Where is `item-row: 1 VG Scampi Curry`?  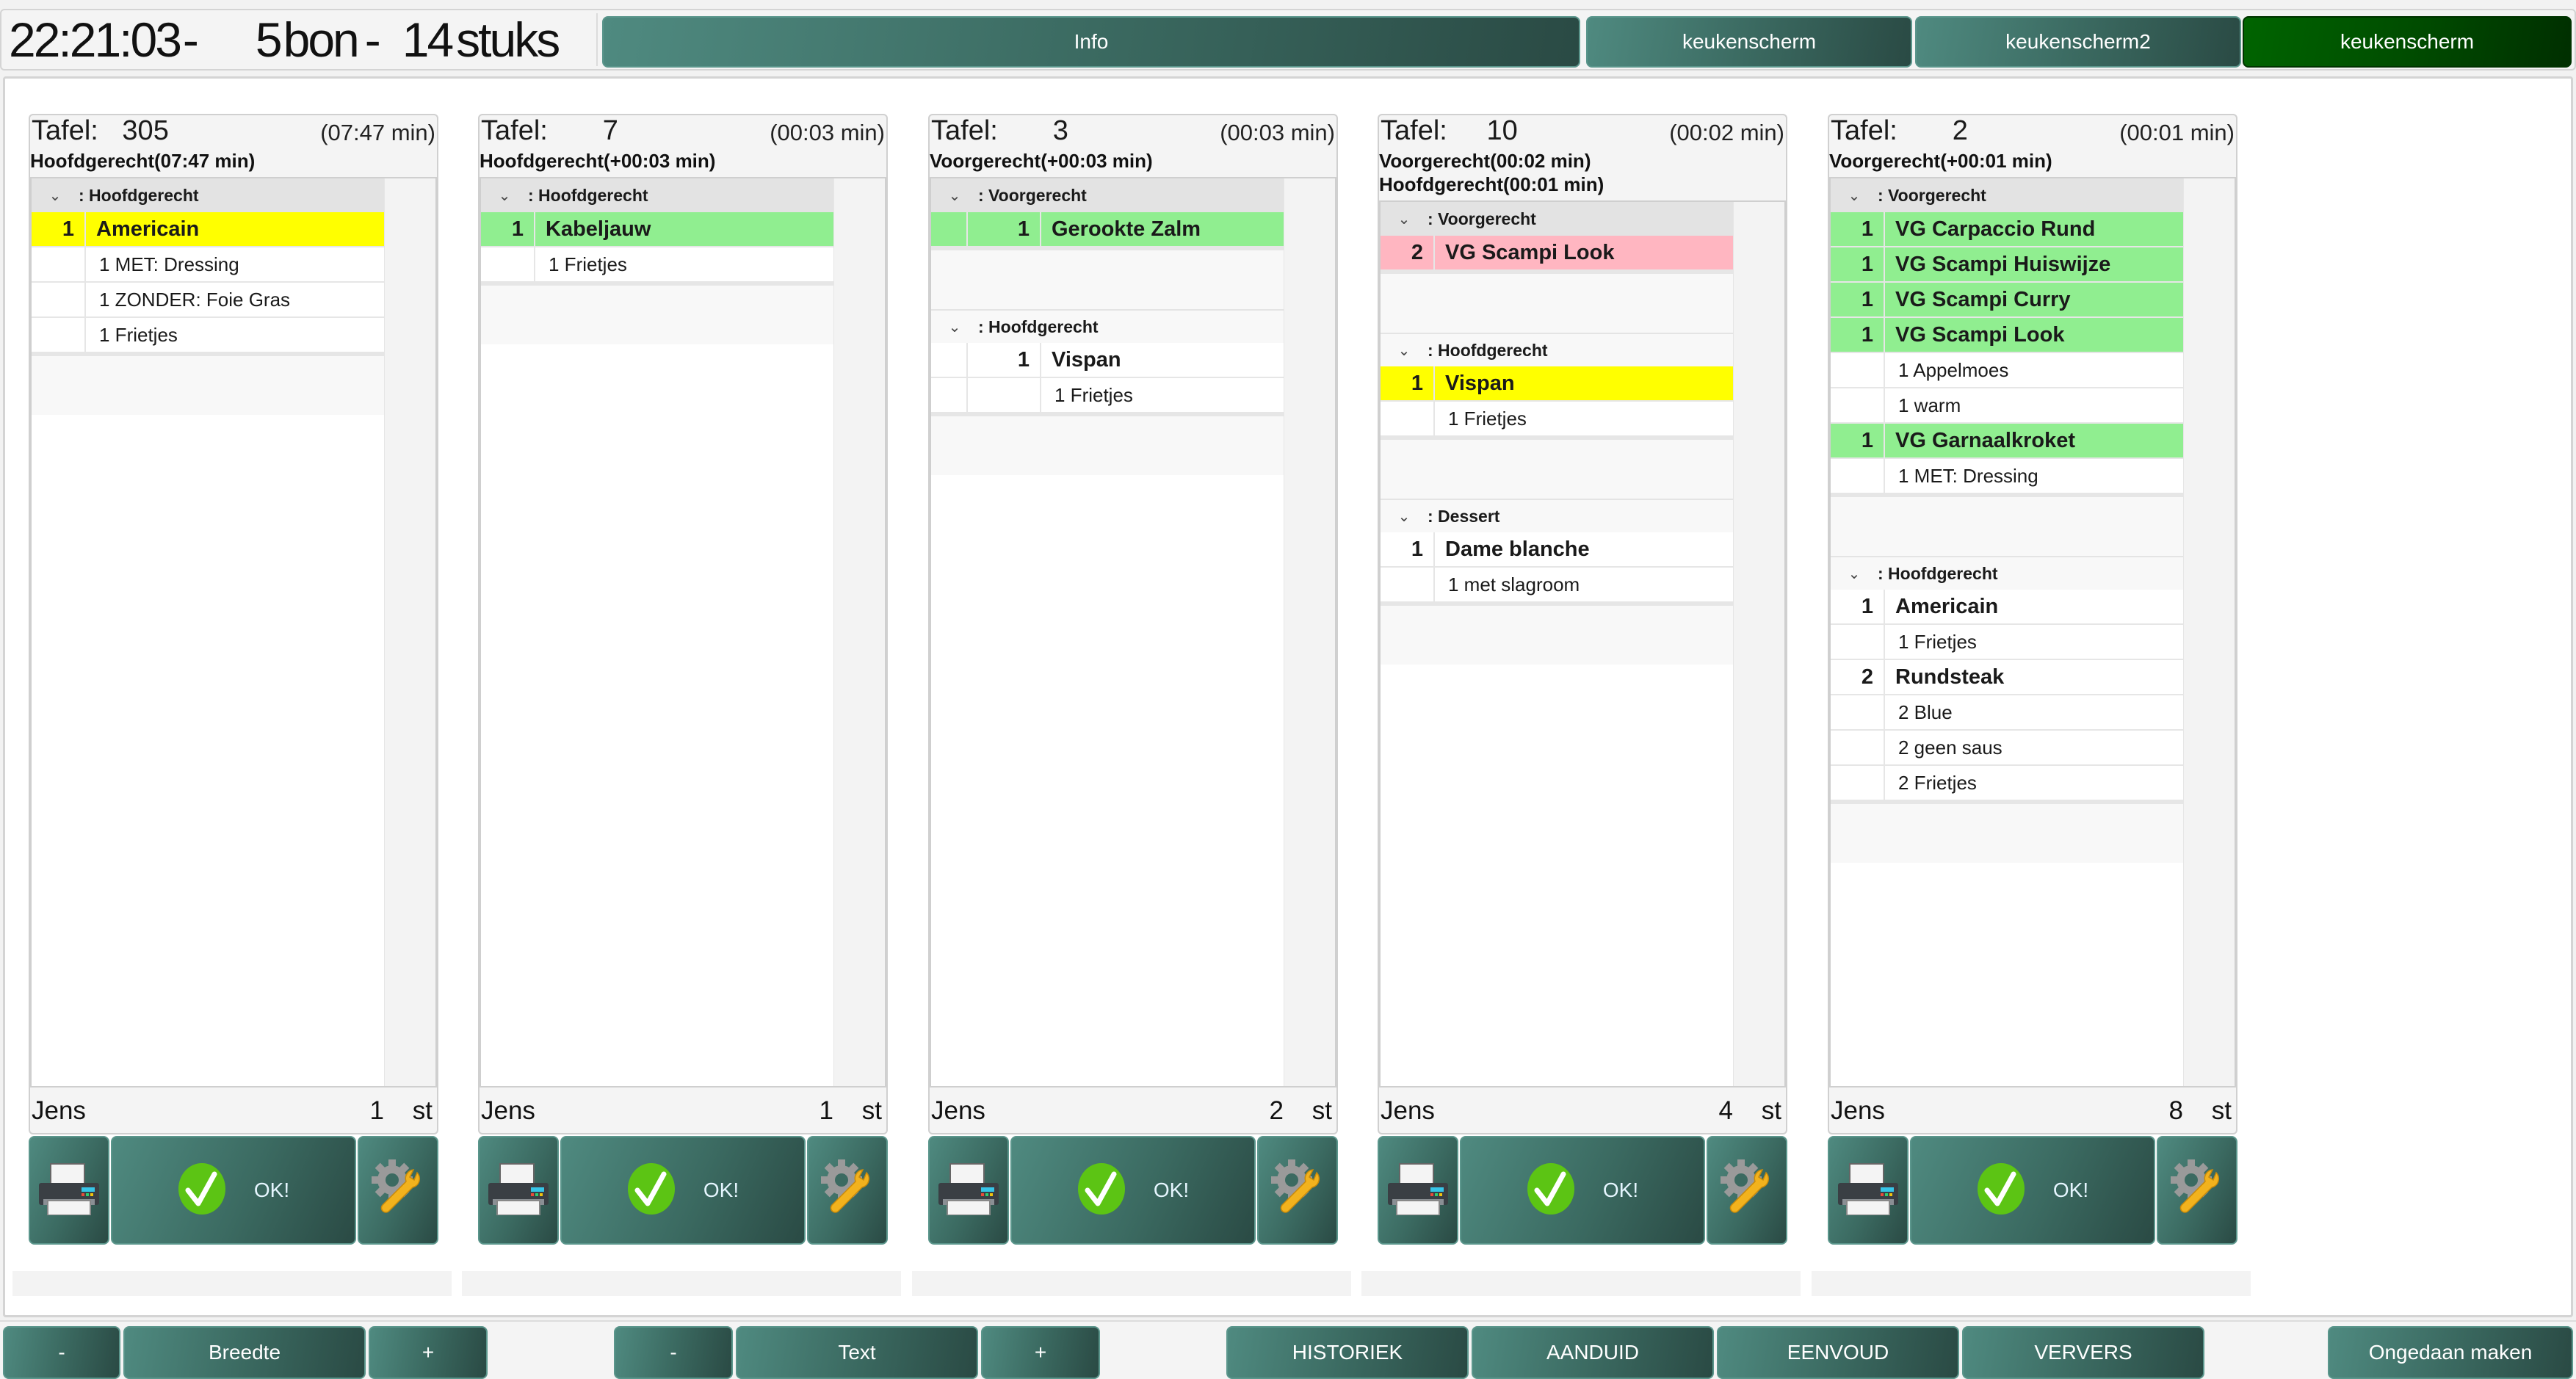 item-row: 1 VG Scampi Curry is located at coordinates (2008, 300).